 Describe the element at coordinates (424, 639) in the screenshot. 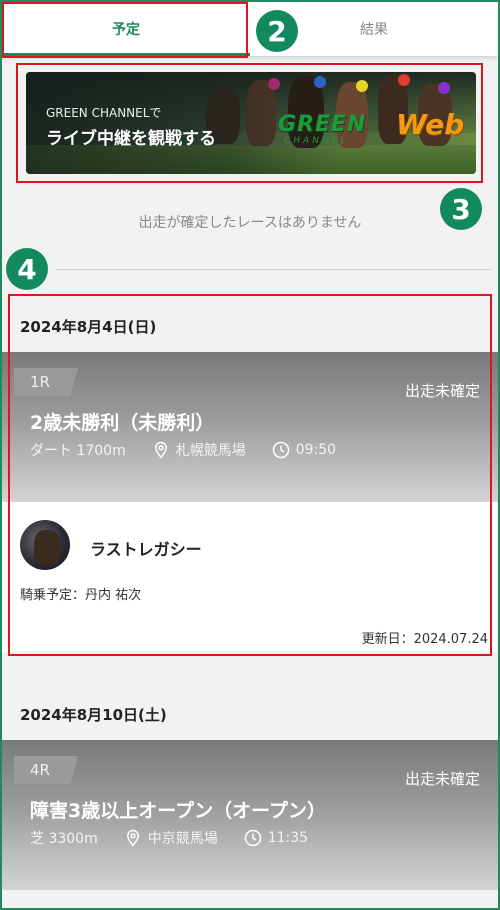

I see `updated-date: 更新日：2024.07.24` at that location.